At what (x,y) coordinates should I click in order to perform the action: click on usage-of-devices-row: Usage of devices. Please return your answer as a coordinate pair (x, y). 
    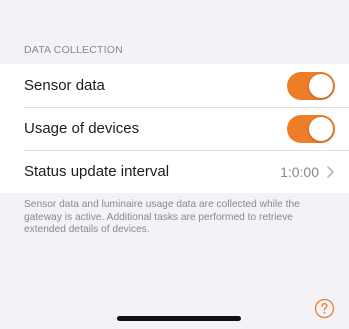
    Looking at the image, I should click on (174, 128).